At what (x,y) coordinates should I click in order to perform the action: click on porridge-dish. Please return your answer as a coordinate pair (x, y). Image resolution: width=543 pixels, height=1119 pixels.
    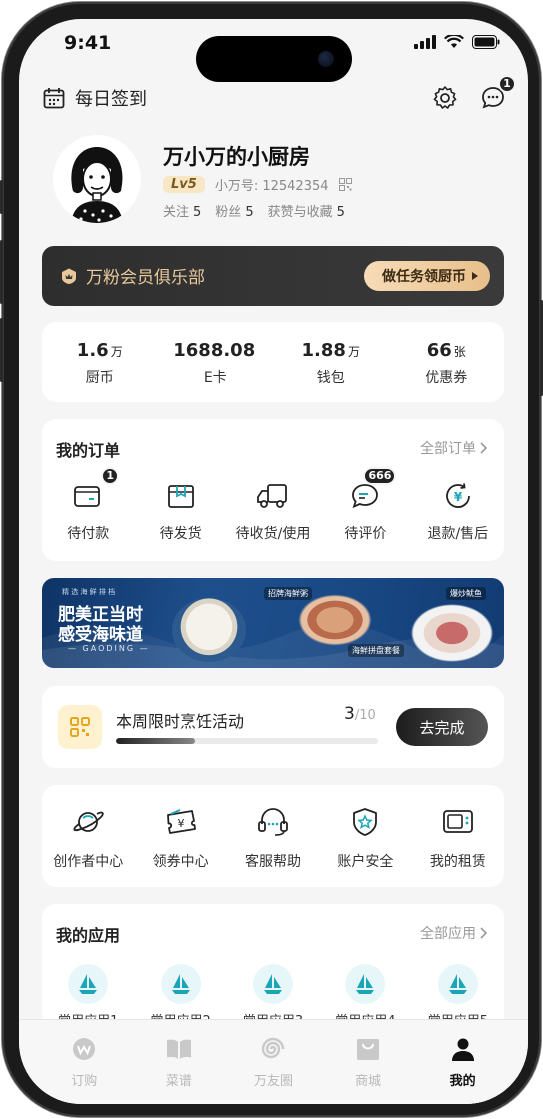
    Looking at the image, I should click on (209, 630).